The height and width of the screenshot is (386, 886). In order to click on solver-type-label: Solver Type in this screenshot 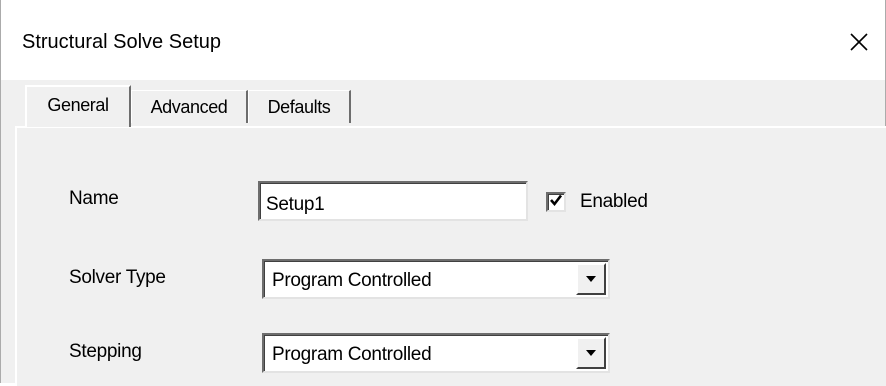, I will do `click(117, 277)`.